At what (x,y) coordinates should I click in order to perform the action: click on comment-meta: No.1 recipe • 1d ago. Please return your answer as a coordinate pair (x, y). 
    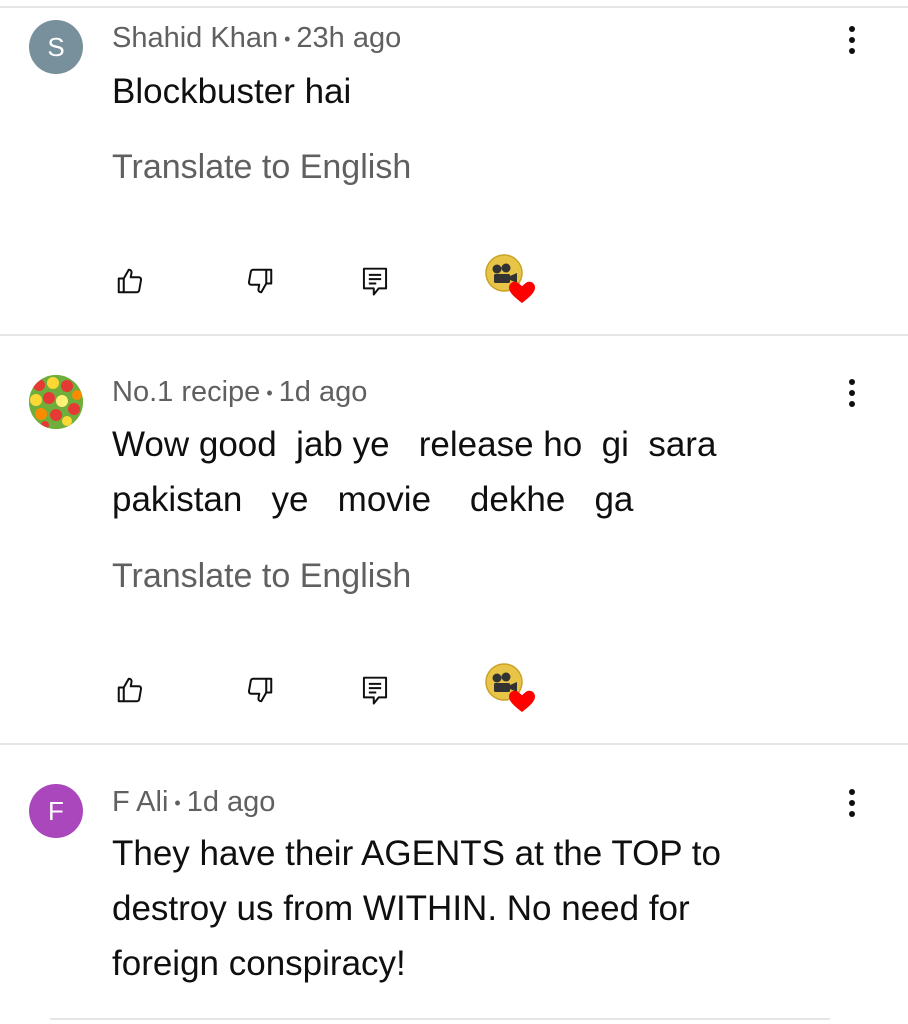
    Looking at the image, I should click on (239, 392).